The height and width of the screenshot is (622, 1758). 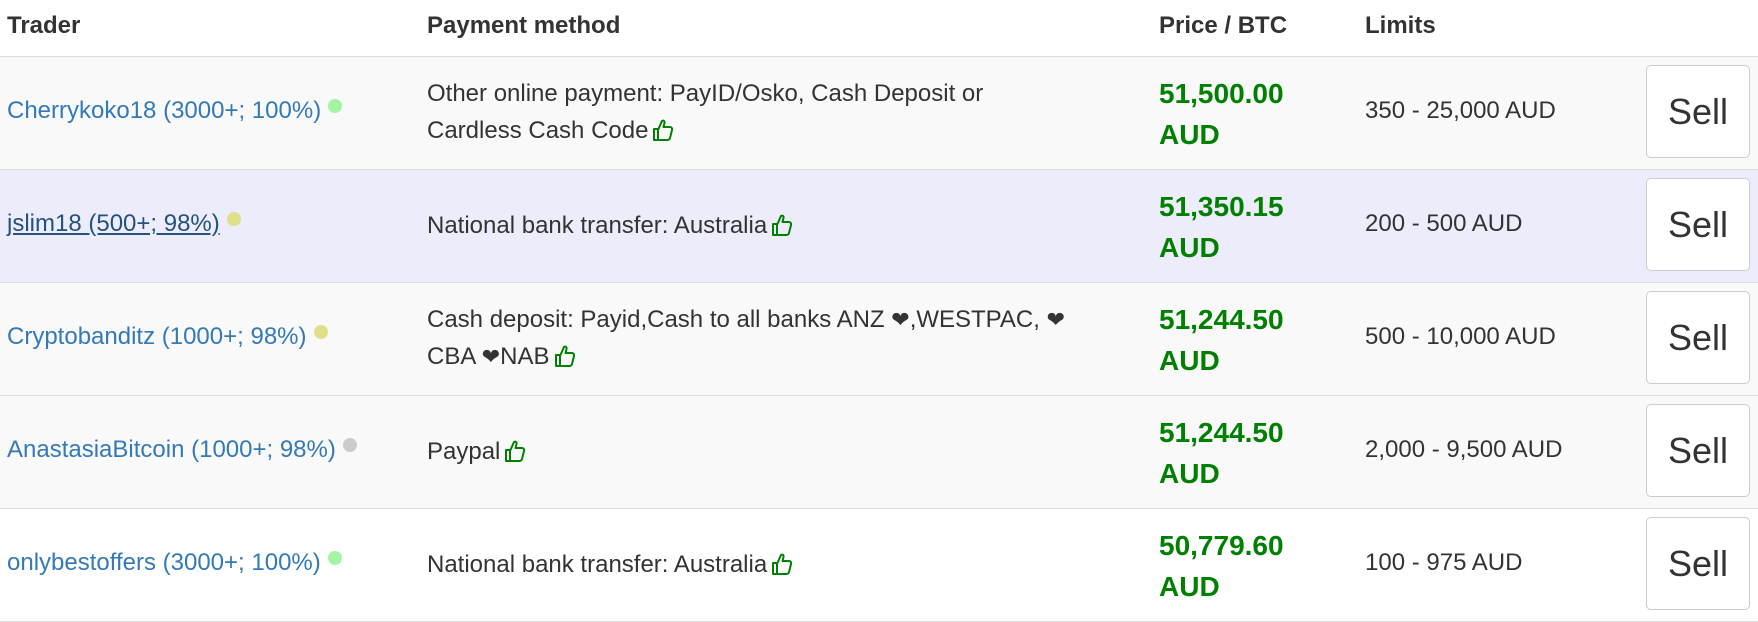 I want to click on trader-link: Cryptobanditz (1000+; 98%), so click(x=167, y=337).